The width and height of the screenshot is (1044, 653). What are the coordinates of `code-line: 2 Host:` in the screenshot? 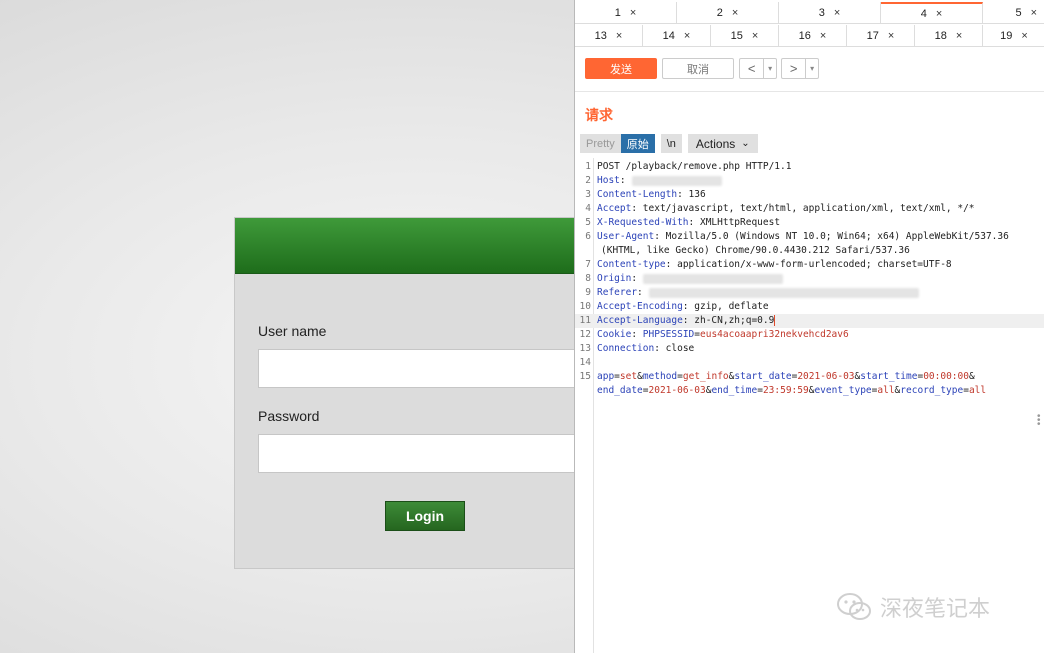 It's located at (809, 181).